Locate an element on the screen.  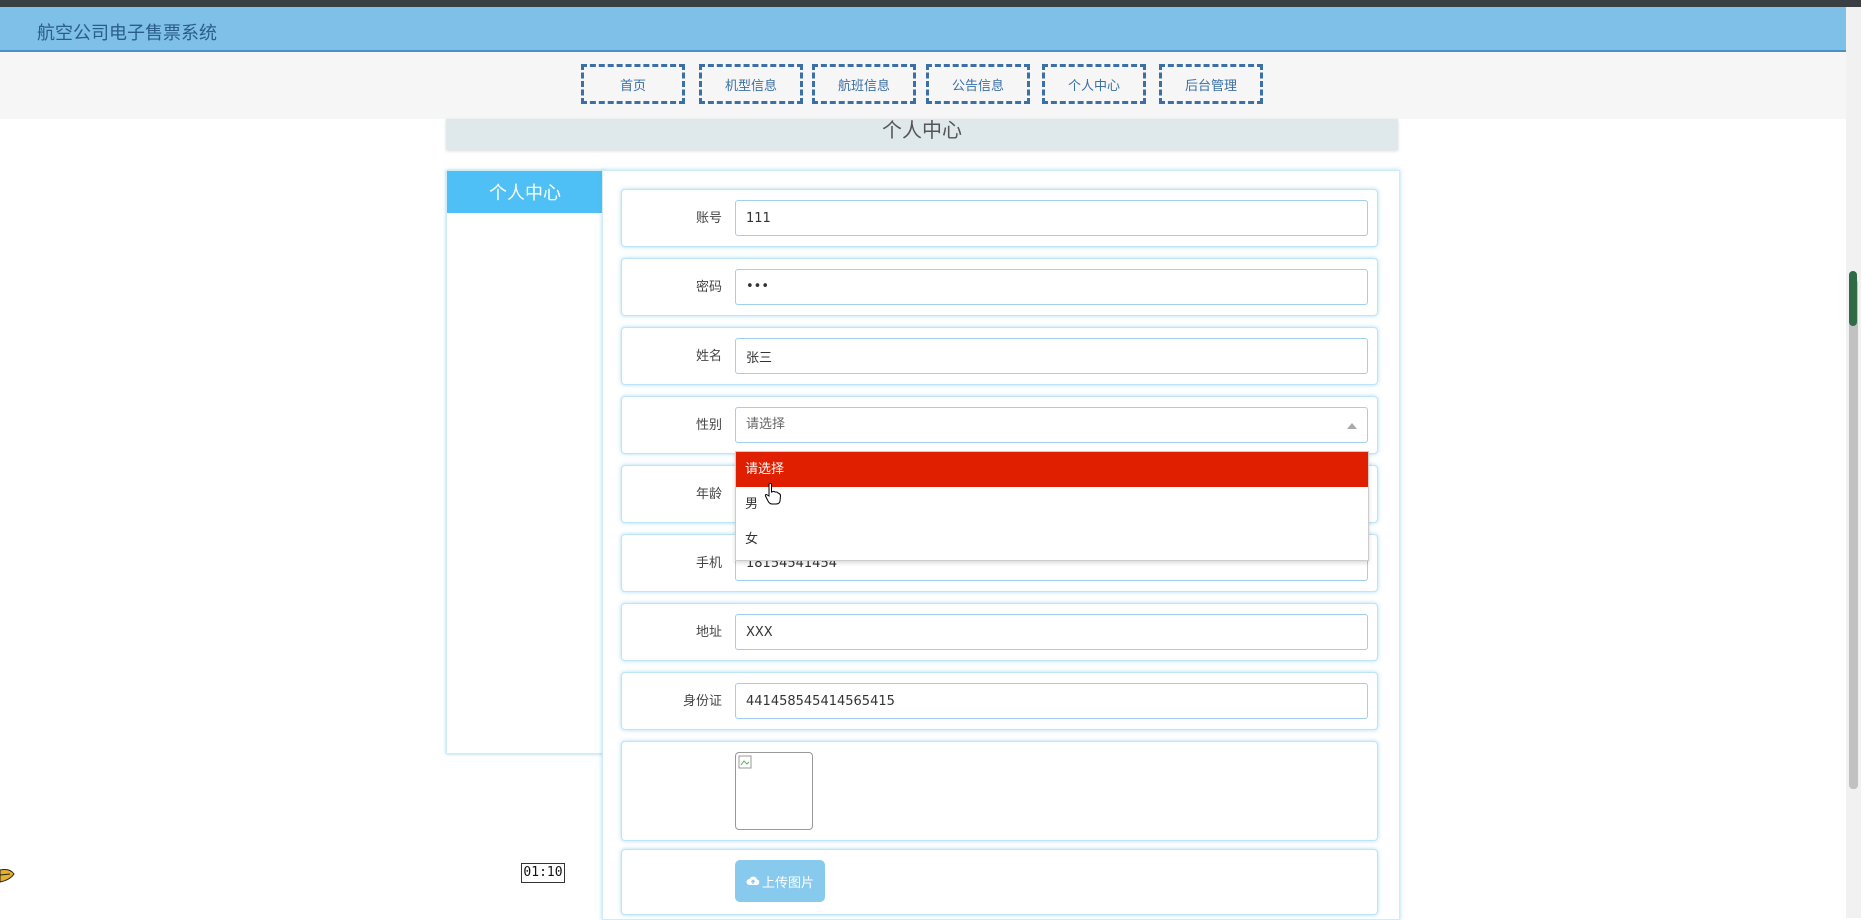
idcard-input is located at coordinates (1051, 701).